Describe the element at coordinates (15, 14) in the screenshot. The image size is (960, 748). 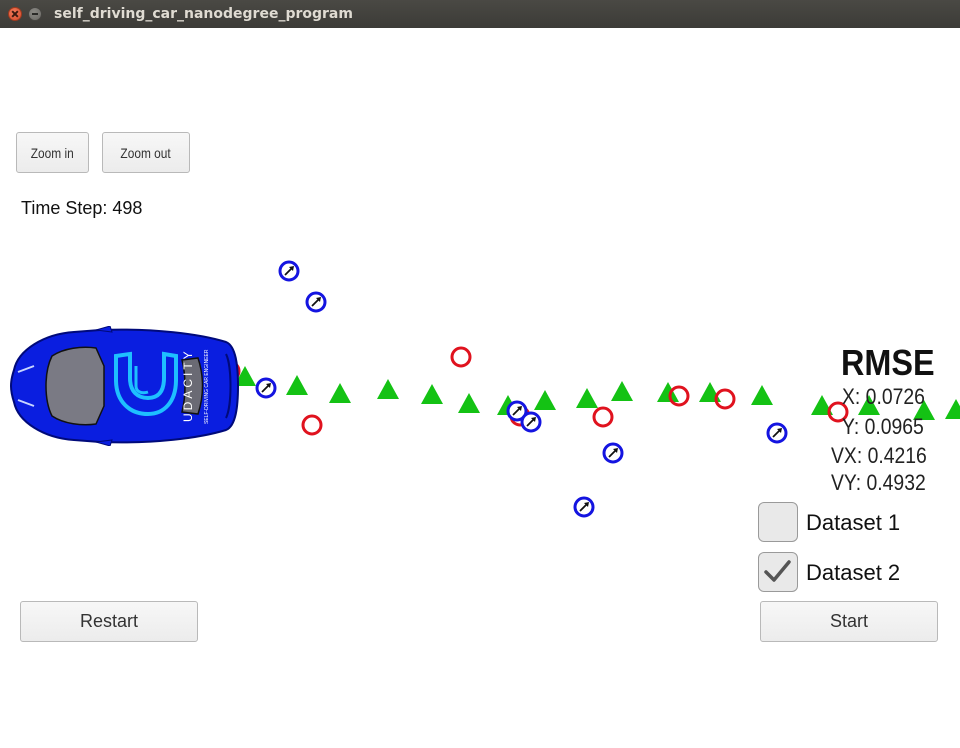
I see `close-icon` at that location.